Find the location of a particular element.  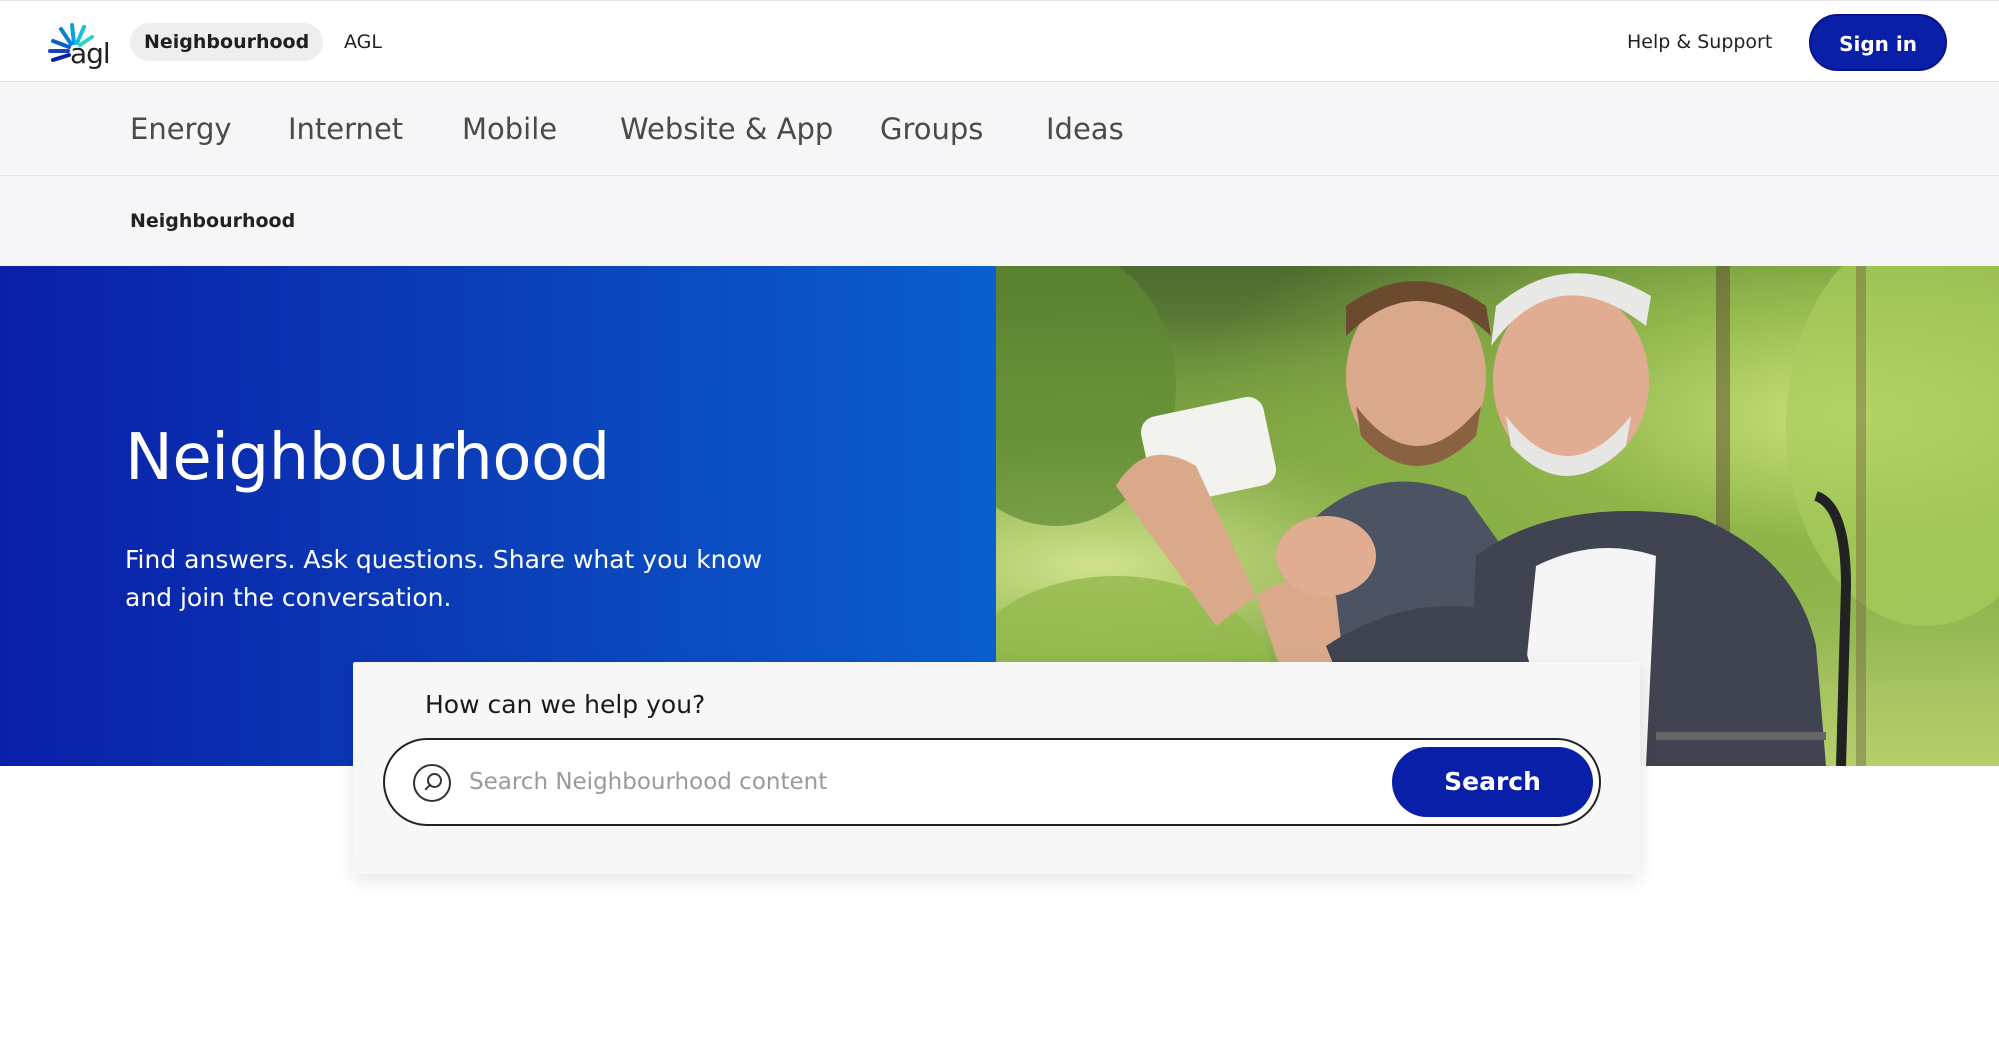

agl-link: AGL is located at coordinates (363, 42).